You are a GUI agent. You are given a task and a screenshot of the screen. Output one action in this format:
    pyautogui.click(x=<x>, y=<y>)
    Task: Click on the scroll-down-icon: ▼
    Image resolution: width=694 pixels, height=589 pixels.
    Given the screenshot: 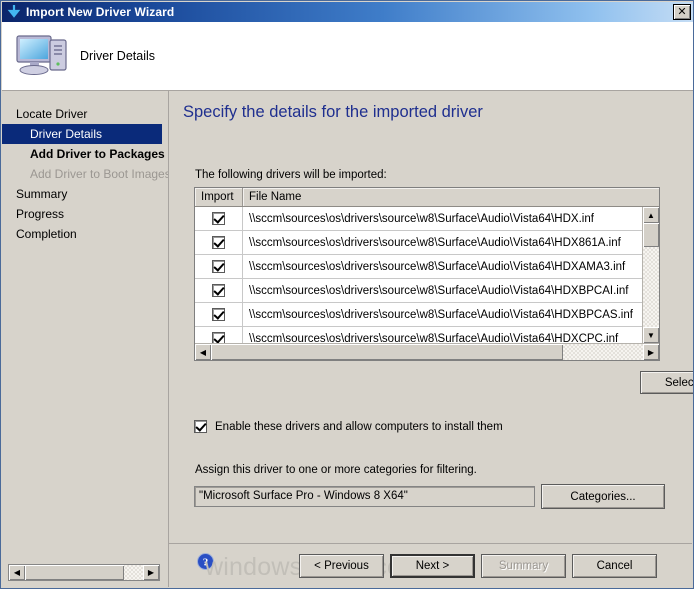 What is the action you would take?
    pyautogui.click(x=651, y=335)
    